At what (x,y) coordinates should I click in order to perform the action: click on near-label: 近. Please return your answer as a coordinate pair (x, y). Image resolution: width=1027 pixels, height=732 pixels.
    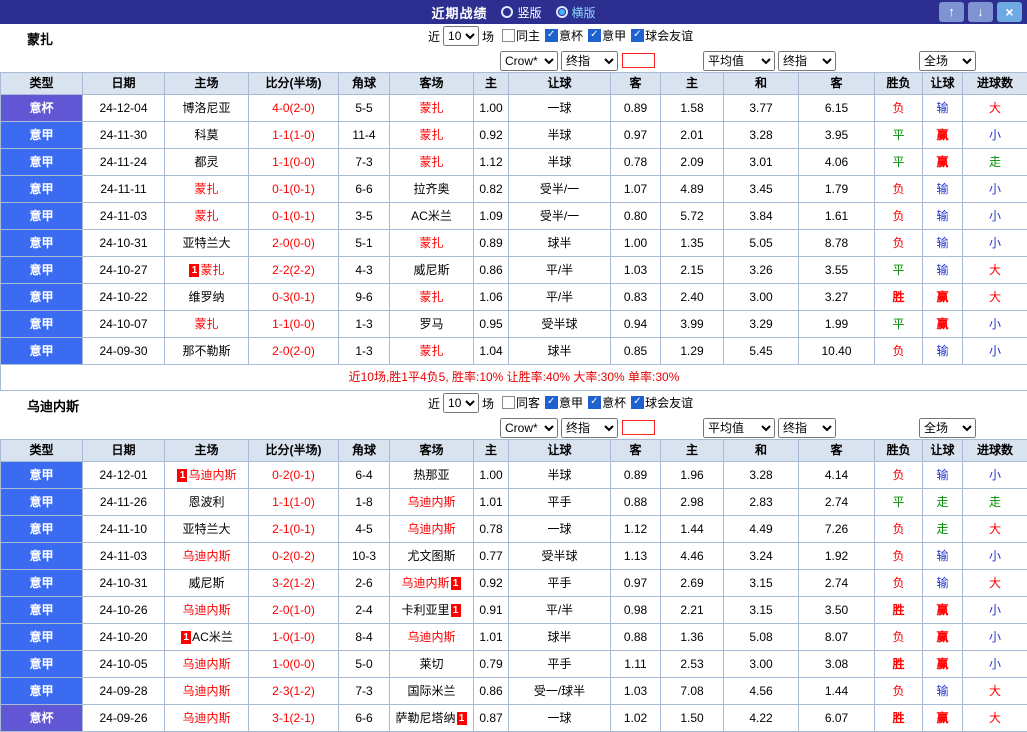
    Looking at the image, I should click on (434, 36).